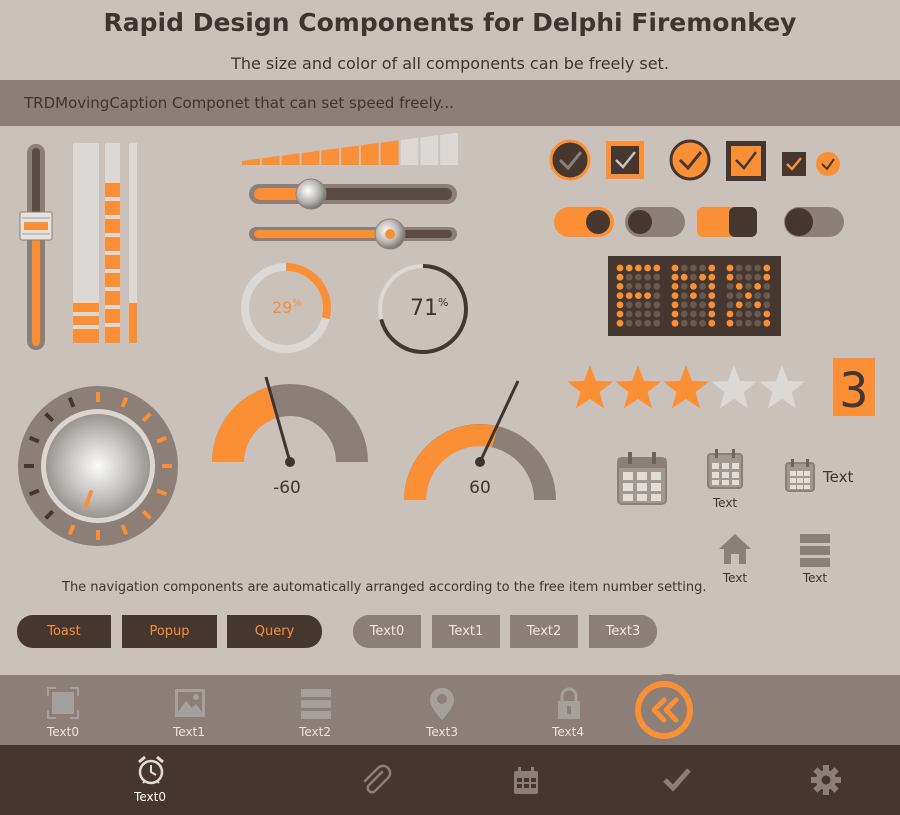 Image resolution: width=900 pixels, height=815 pixels. I want to click on toolbar-label-4: Text4, so click(568, 732).